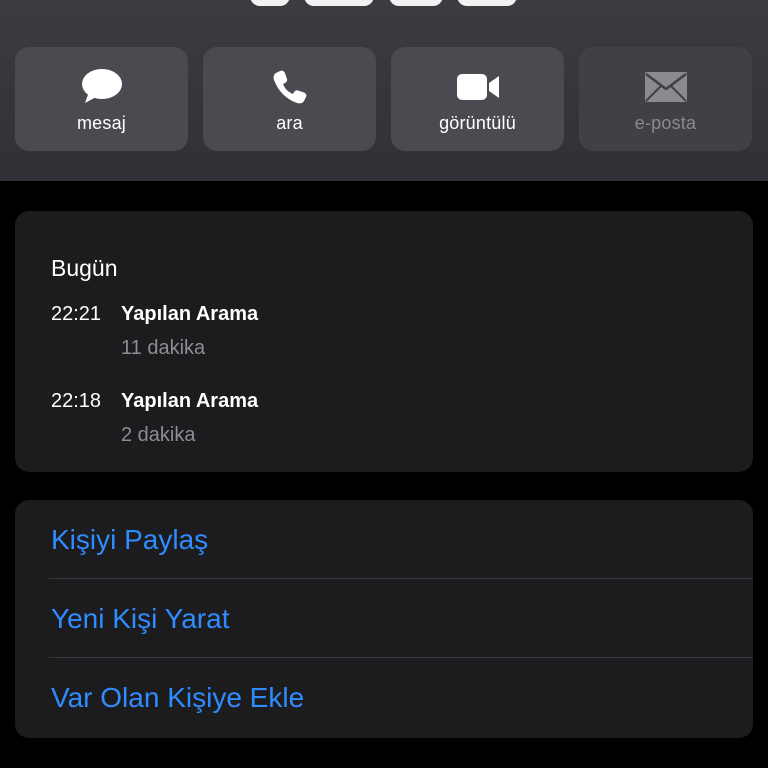 This screenshot has height=768, width=768. What do you see at coordinates (84, 268) in the screenshot?
I see `call-history-date: Bugün` at bounding box center [84, 268].